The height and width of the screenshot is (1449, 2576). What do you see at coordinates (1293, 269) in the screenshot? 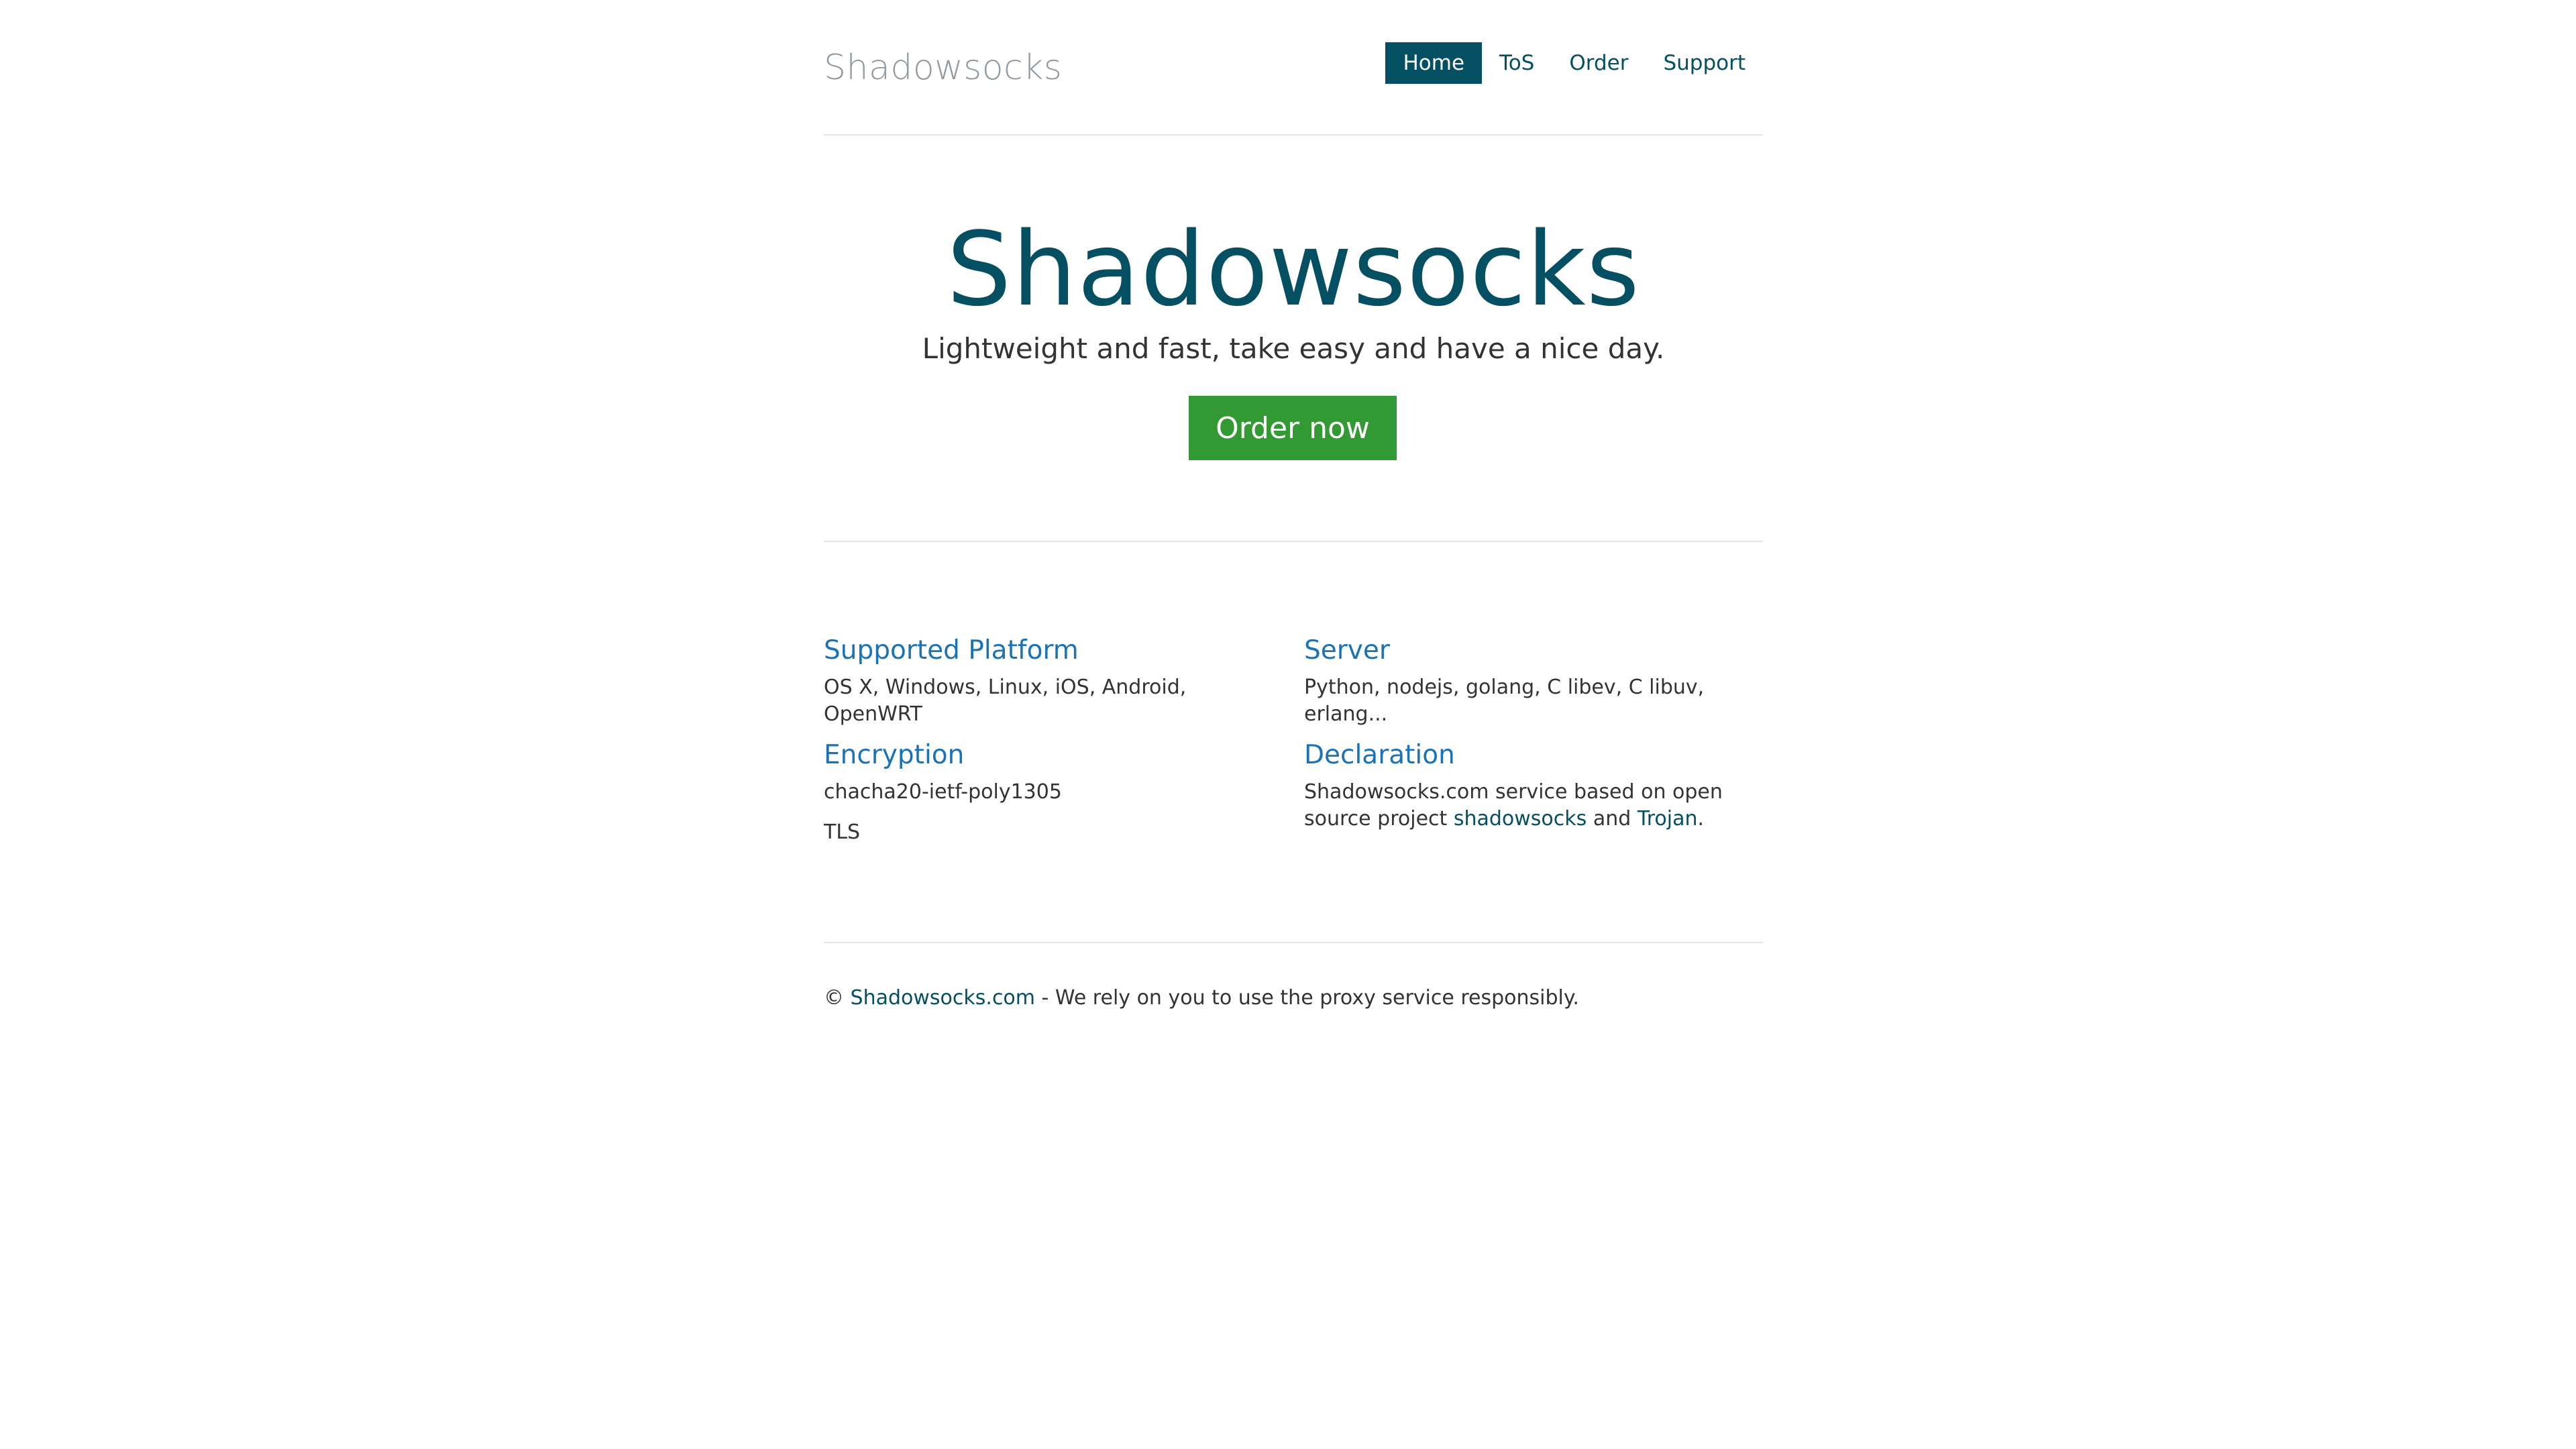
I see `hero-title: Shadowsocks` at bounding box center [1293, 269].